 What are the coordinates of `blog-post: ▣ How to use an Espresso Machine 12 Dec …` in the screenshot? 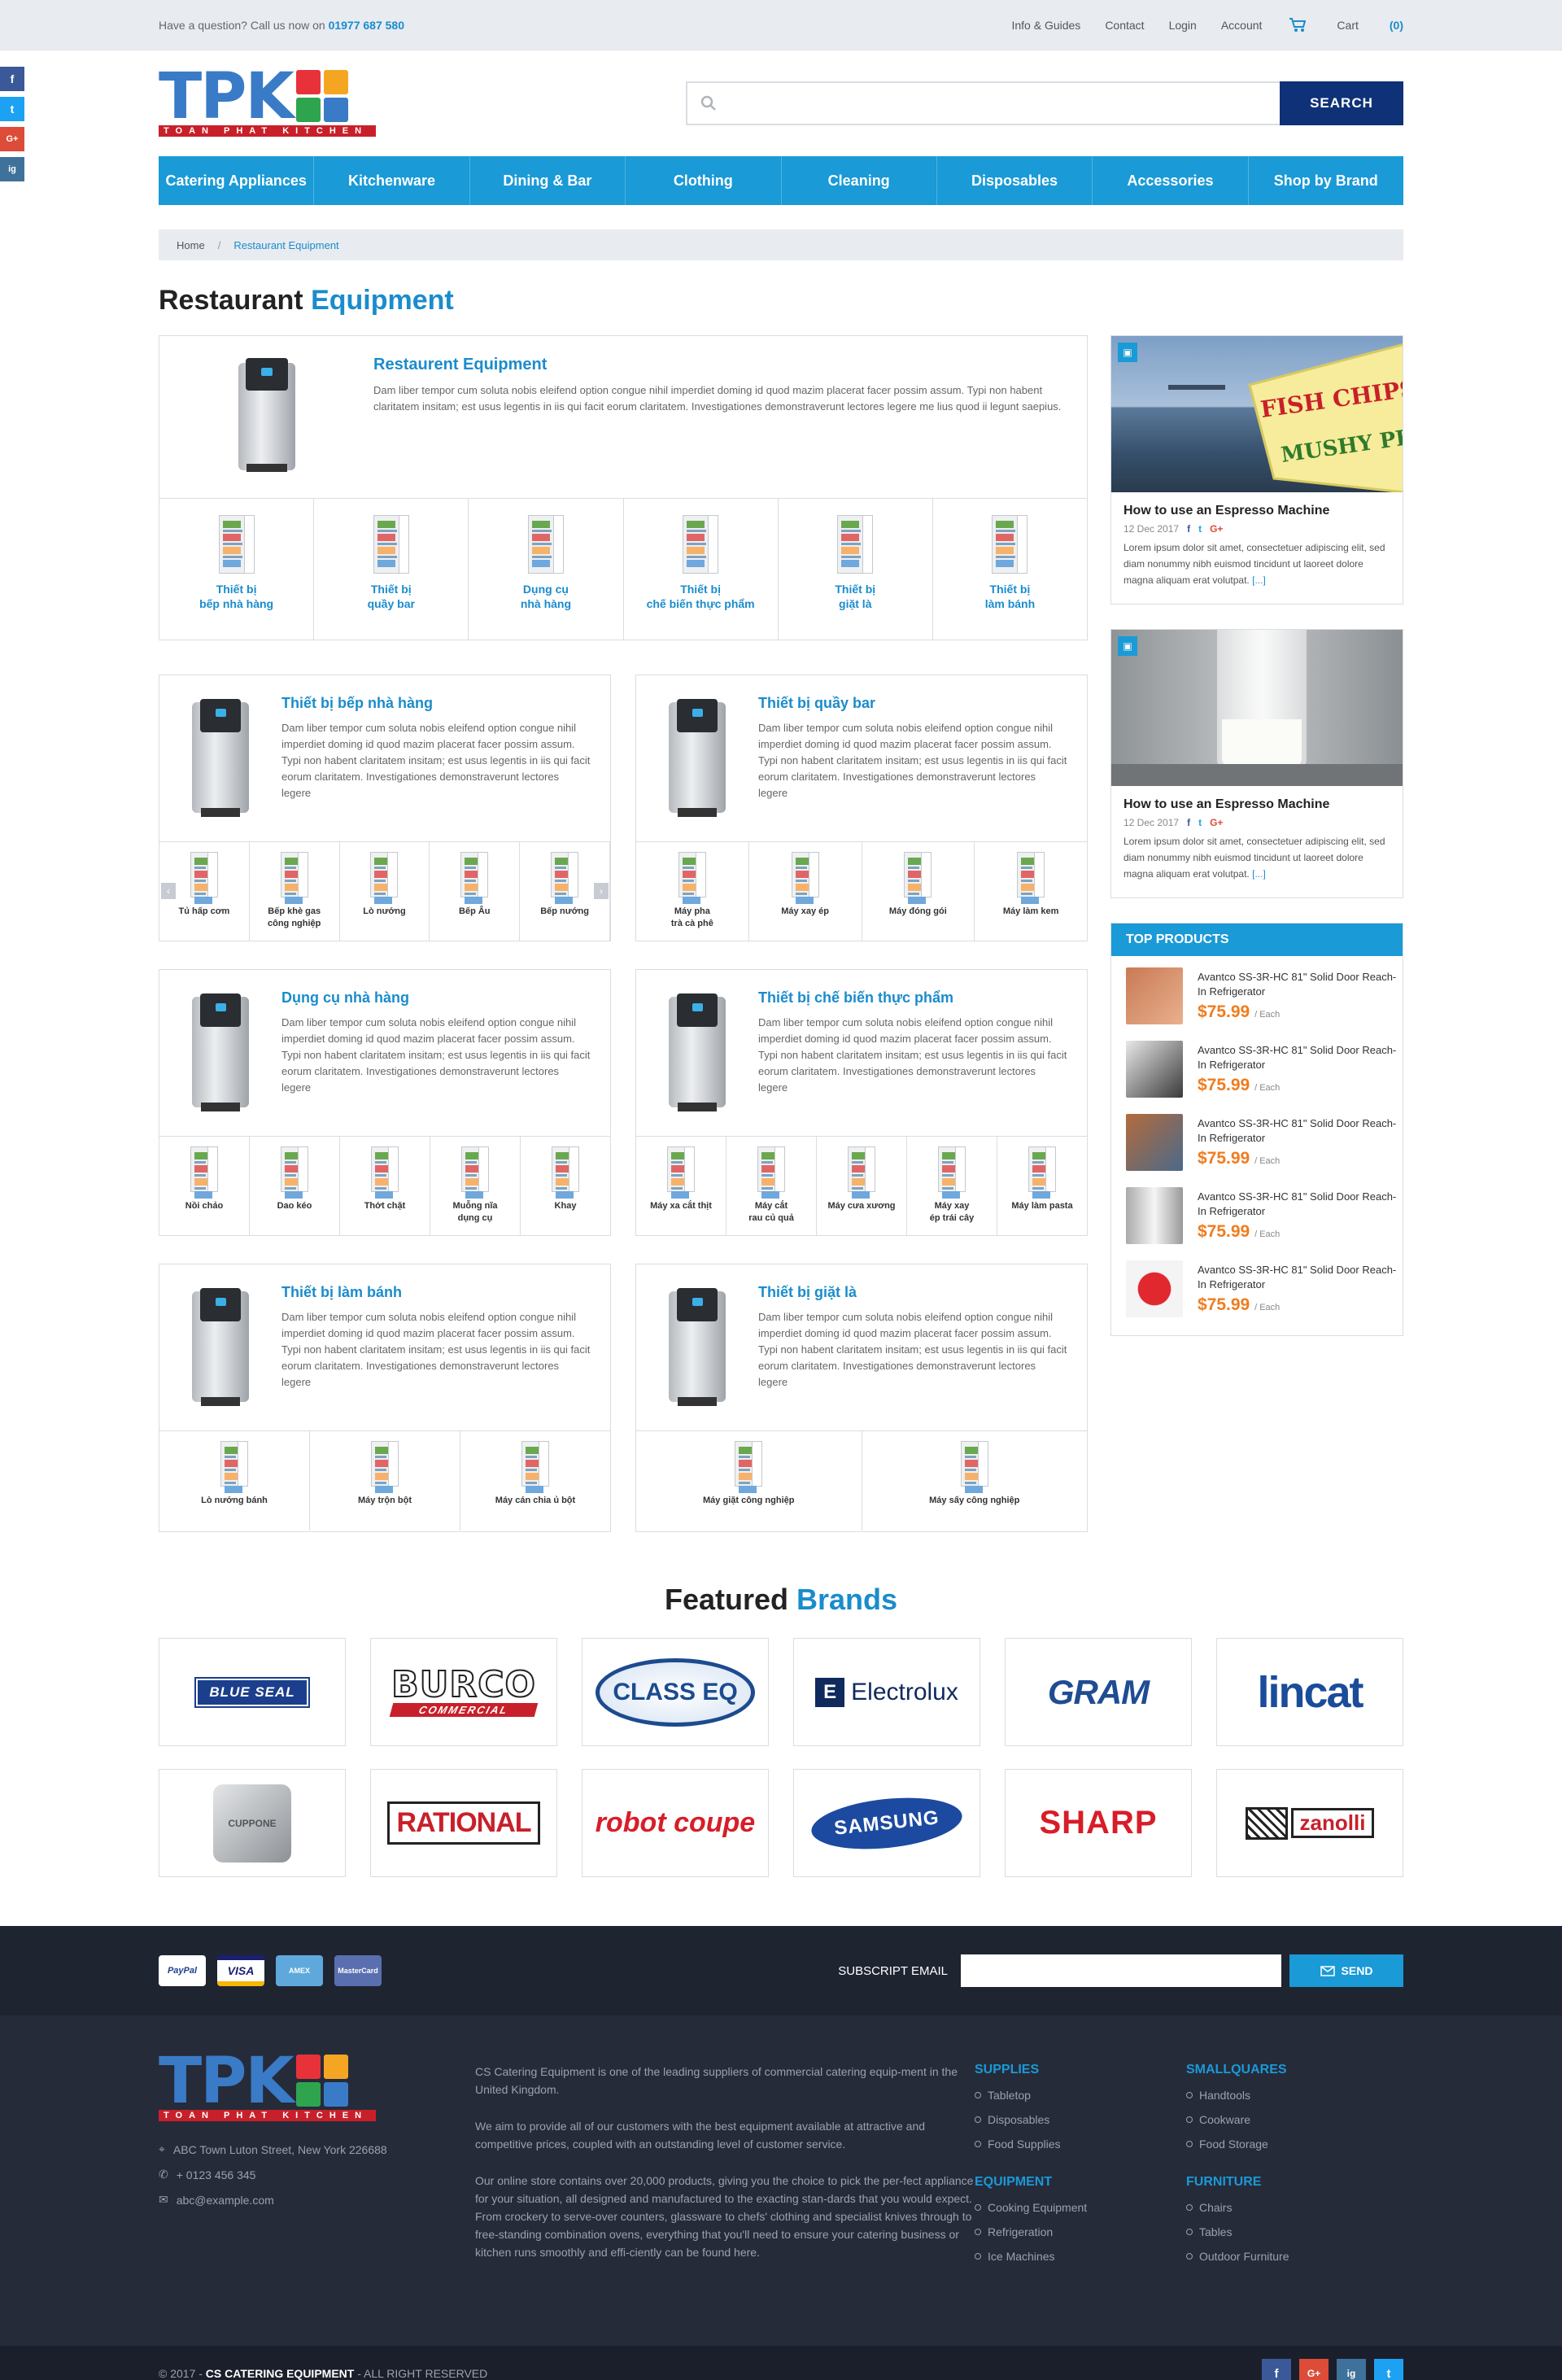 It's located at (1256, 763).